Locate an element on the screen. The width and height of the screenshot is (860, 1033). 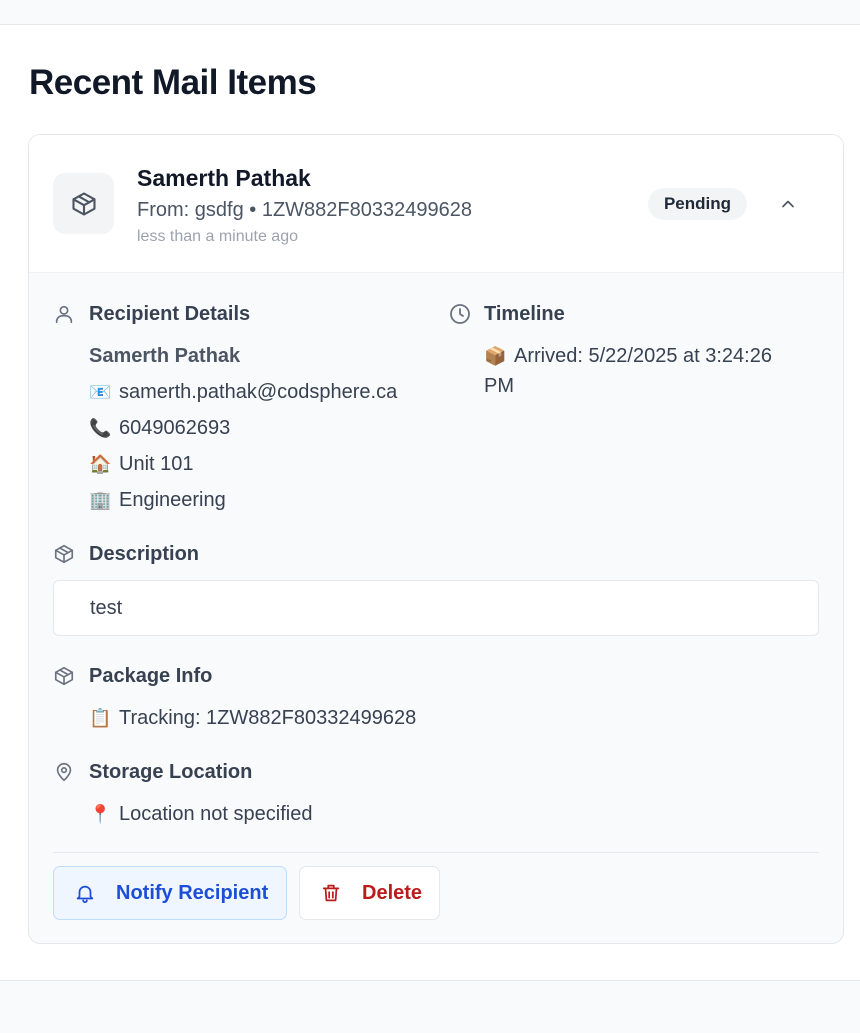
page-title: Recent Mail Items is located at coordinates (173, 82).